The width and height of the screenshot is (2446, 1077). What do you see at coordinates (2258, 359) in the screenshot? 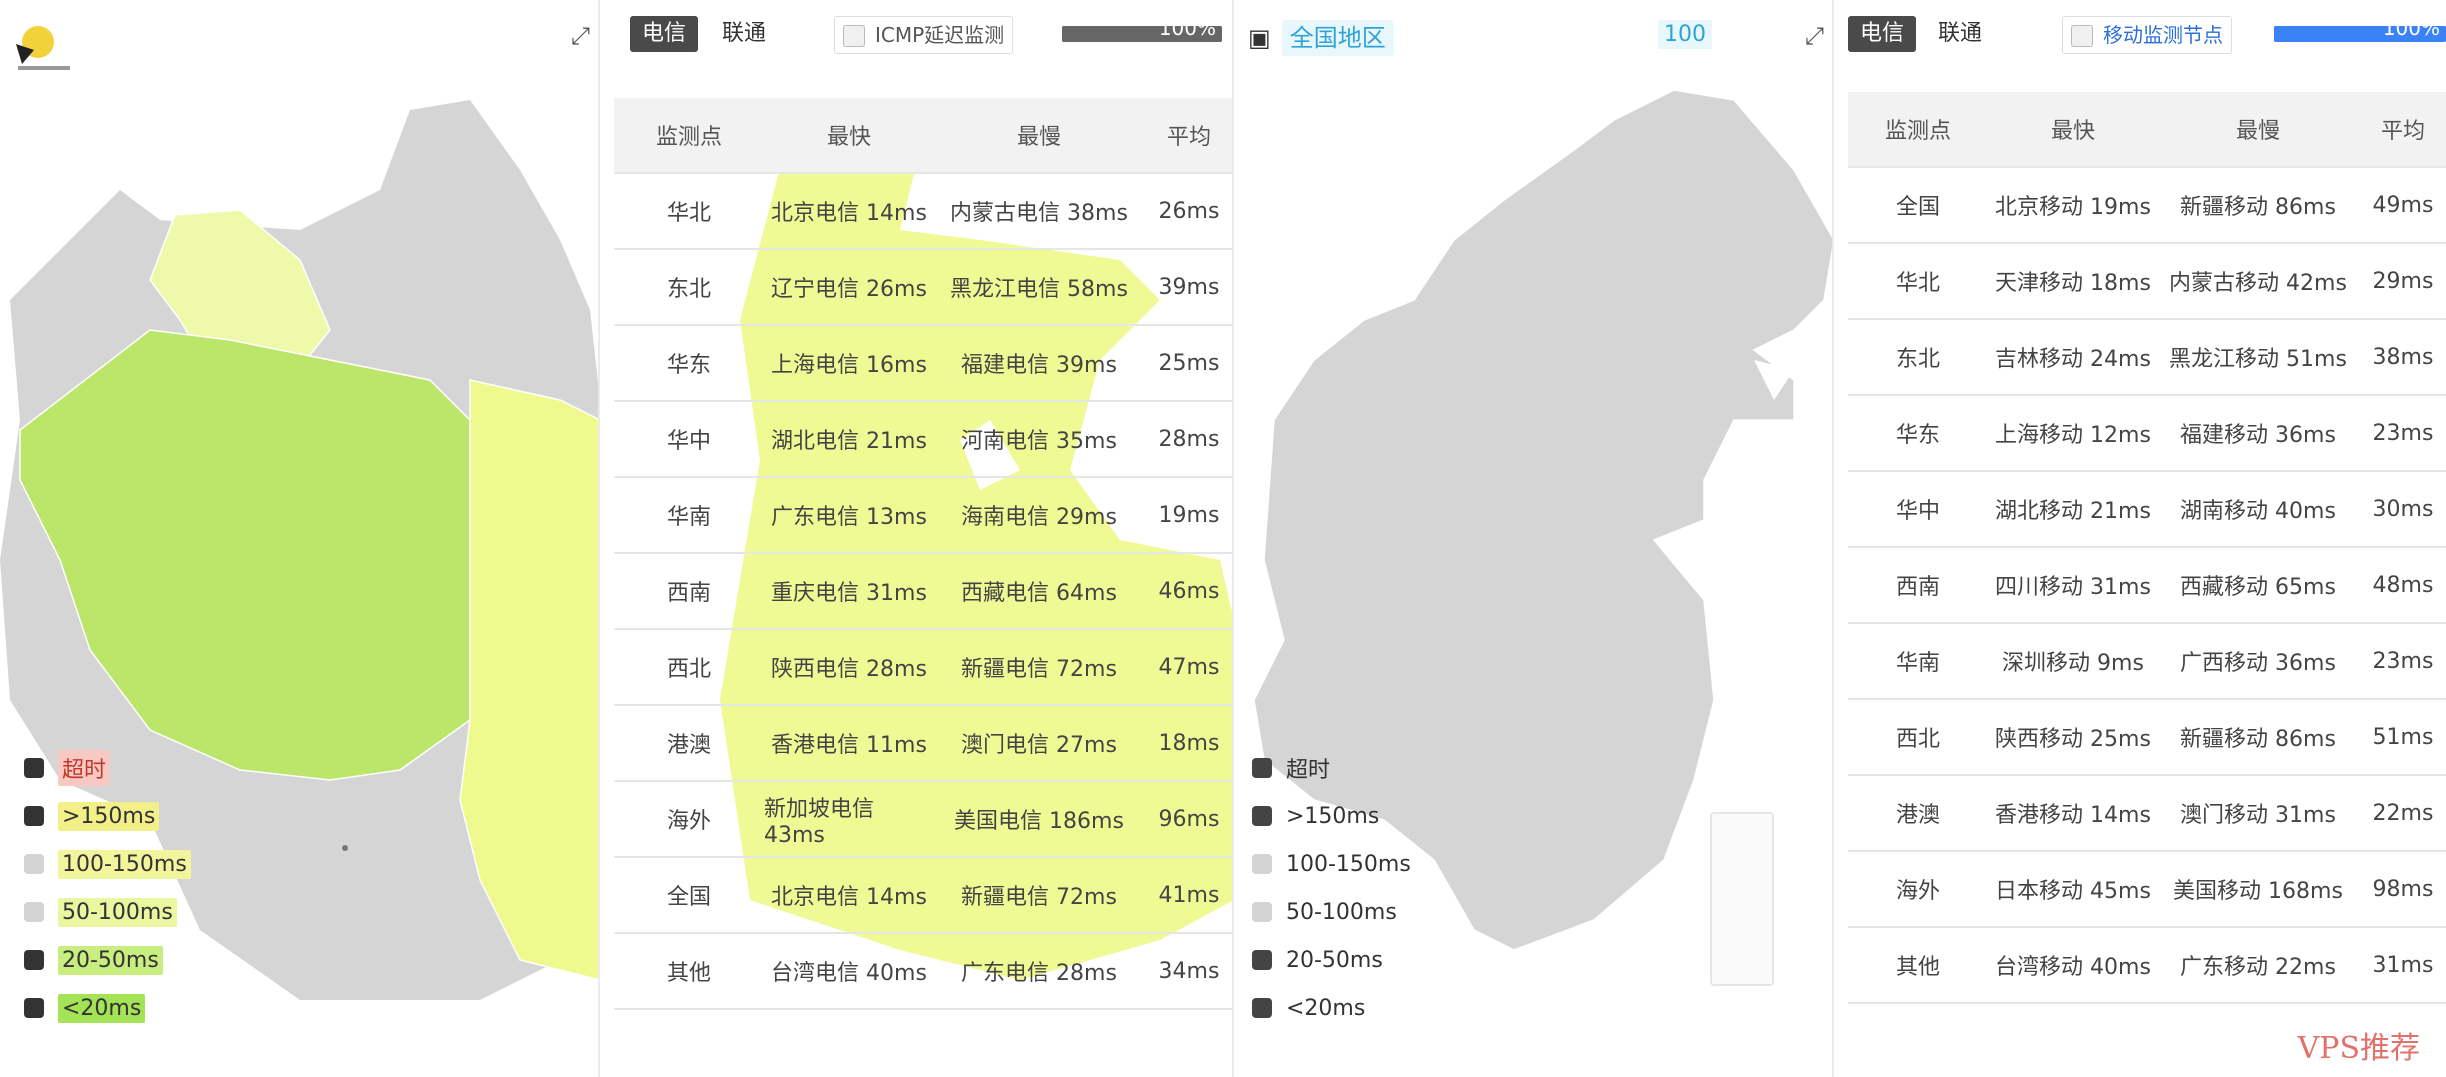
I see `table-cell: 黑龙江移动 51ms` at bounding box center [2258, 359].